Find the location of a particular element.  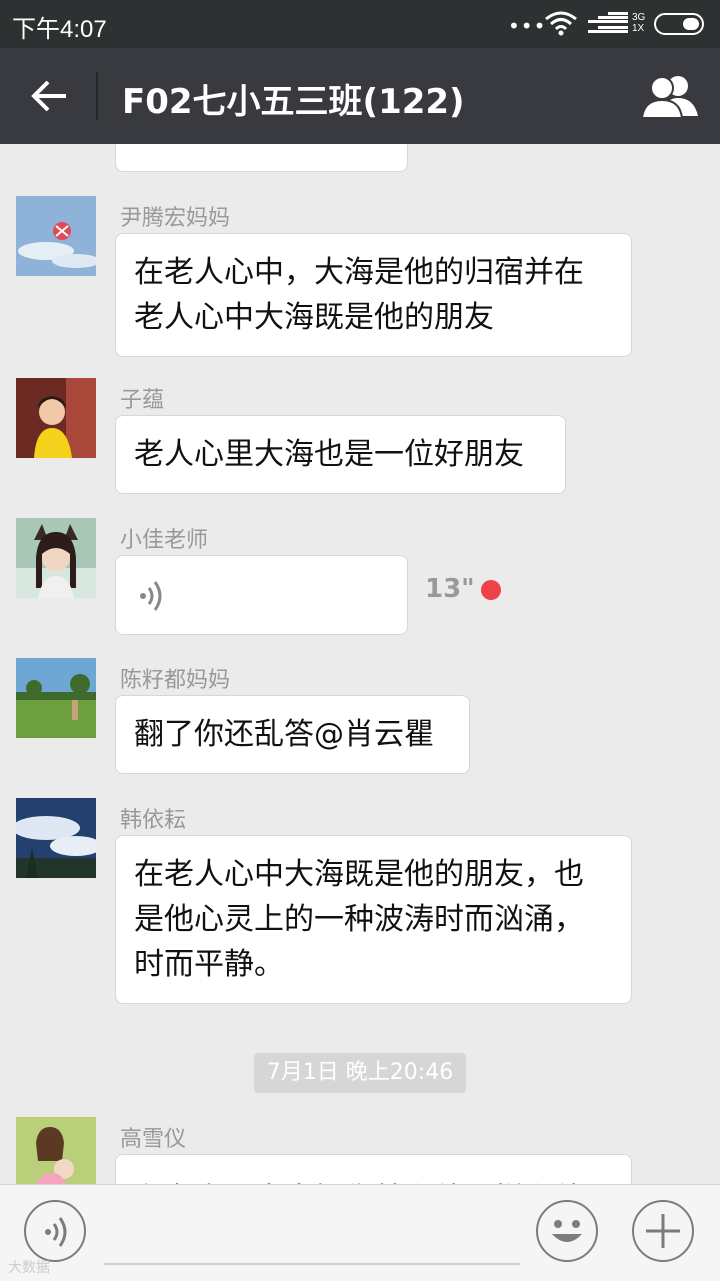

message-bubble: 在老人心中，大海是他的归宿并在老人心中大海既是他的朋友 is located at coordinates (373, 295).